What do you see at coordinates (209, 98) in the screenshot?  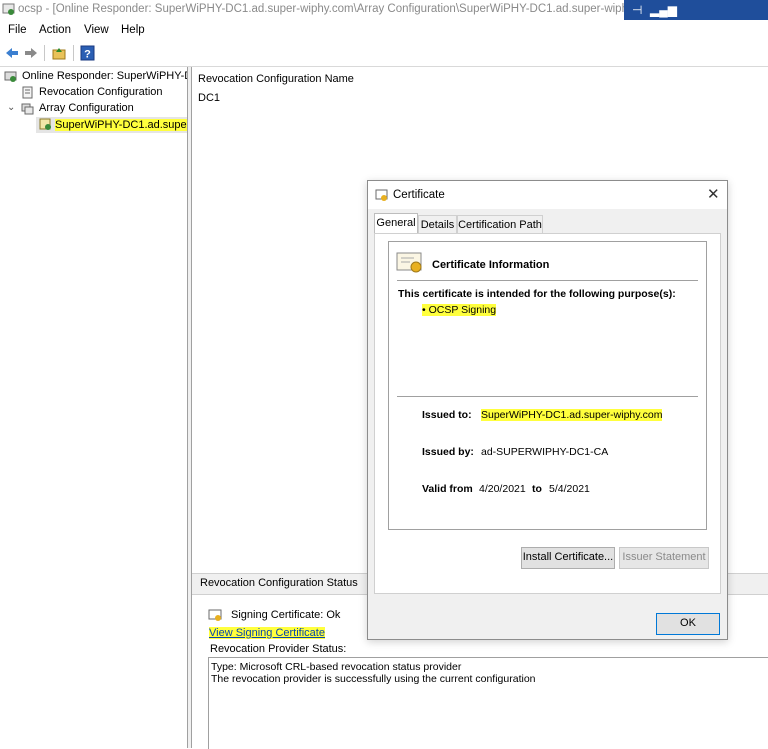 I see `list-item: DC1` at bounding box center [209, 98].